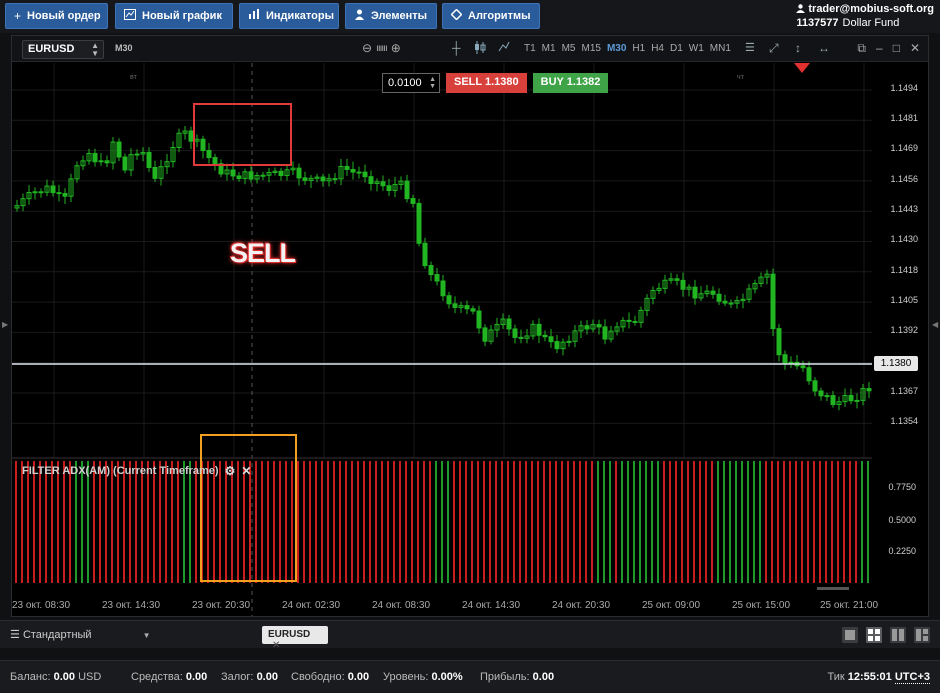 Image resolution: width=940 pixels, height=693 pixels. Describe the element at coordinates (289, 16) in the screenshot. I see `indicators-button: Индикаторы` at that location.